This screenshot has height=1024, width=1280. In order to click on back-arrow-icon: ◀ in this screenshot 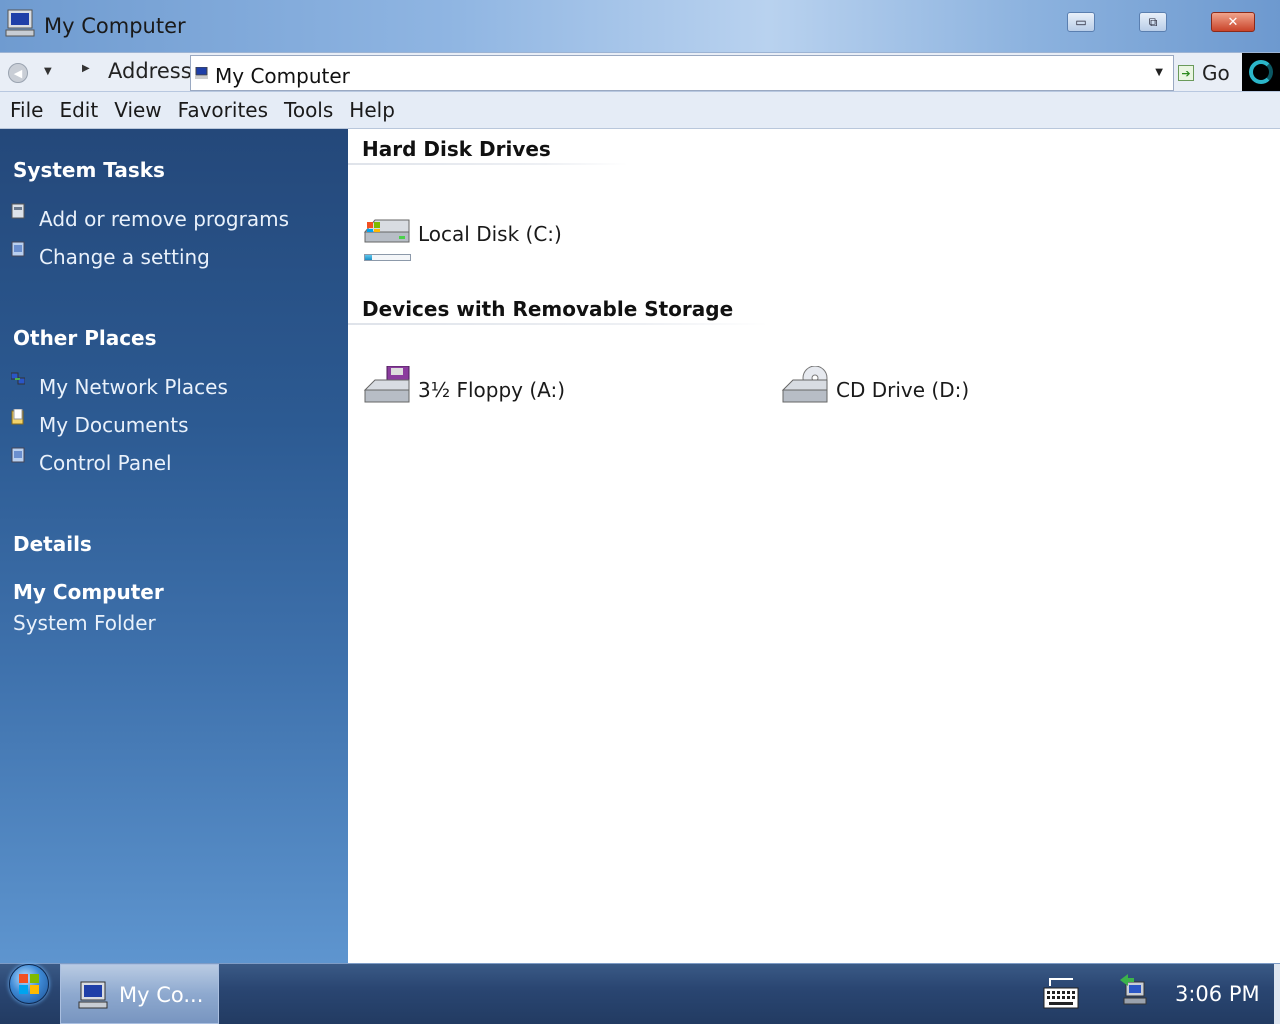, I will do `click(18, 73)`.